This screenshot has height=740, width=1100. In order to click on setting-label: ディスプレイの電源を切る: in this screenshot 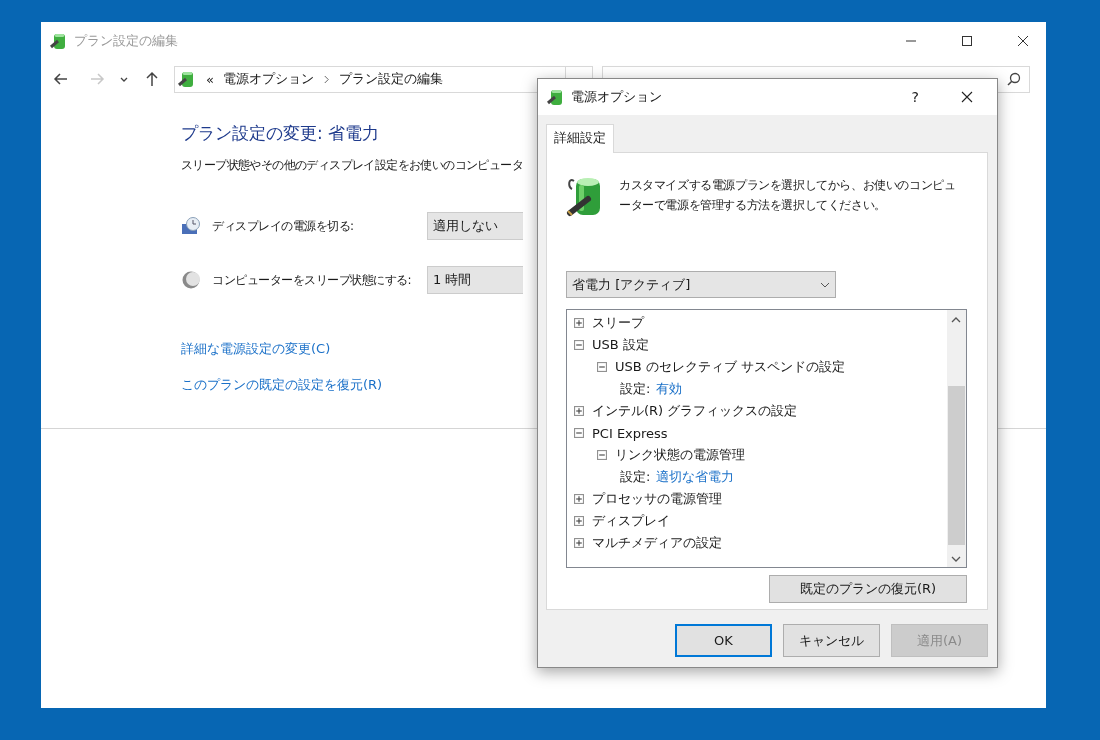, I will do `click(283, 226)`.